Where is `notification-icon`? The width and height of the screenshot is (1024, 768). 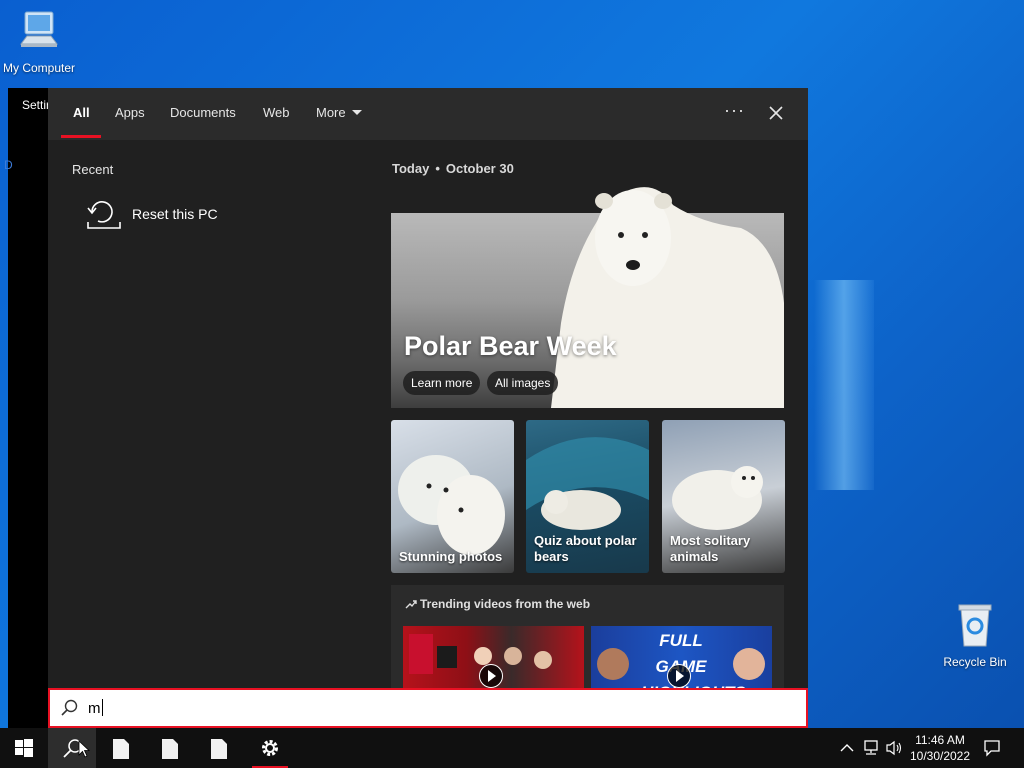 notification-icon is located at coordinates (992, 748).